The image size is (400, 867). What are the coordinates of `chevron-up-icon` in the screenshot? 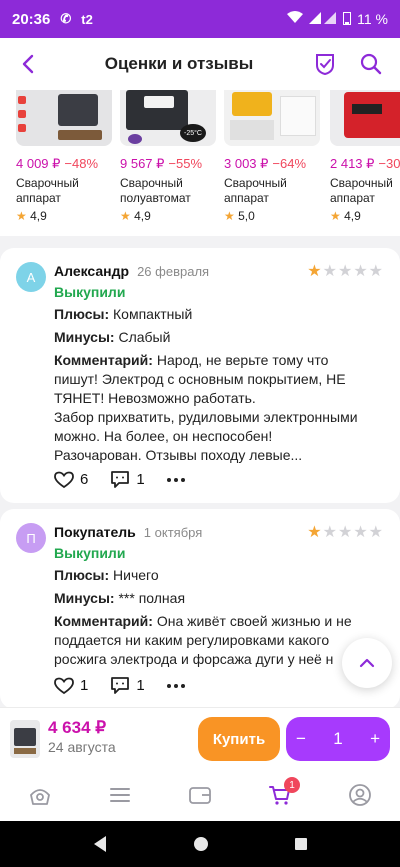 It's located at (367, 663).